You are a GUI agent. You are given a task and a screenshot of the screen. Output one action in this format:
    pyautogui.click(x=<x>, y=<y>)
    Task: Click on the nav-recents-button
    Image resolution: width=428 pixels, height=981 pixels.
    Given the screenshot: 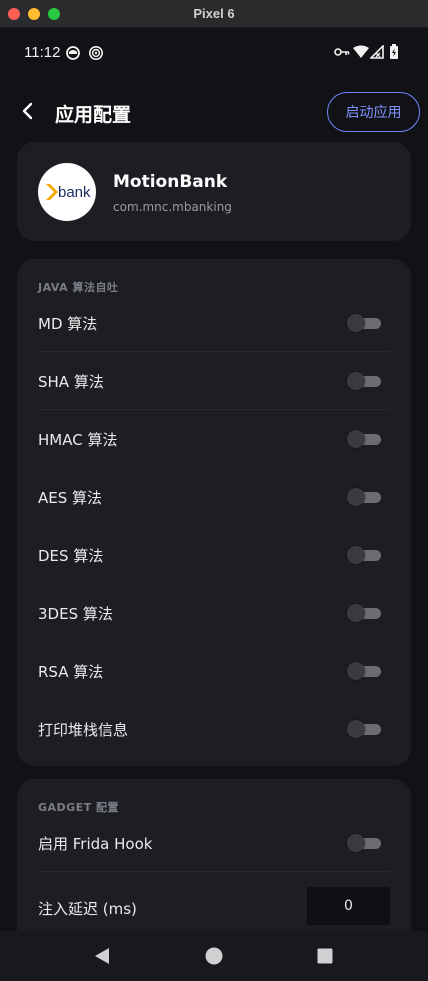 What is the action you would take?
    pyautogui.click(x=325, y=956)
    